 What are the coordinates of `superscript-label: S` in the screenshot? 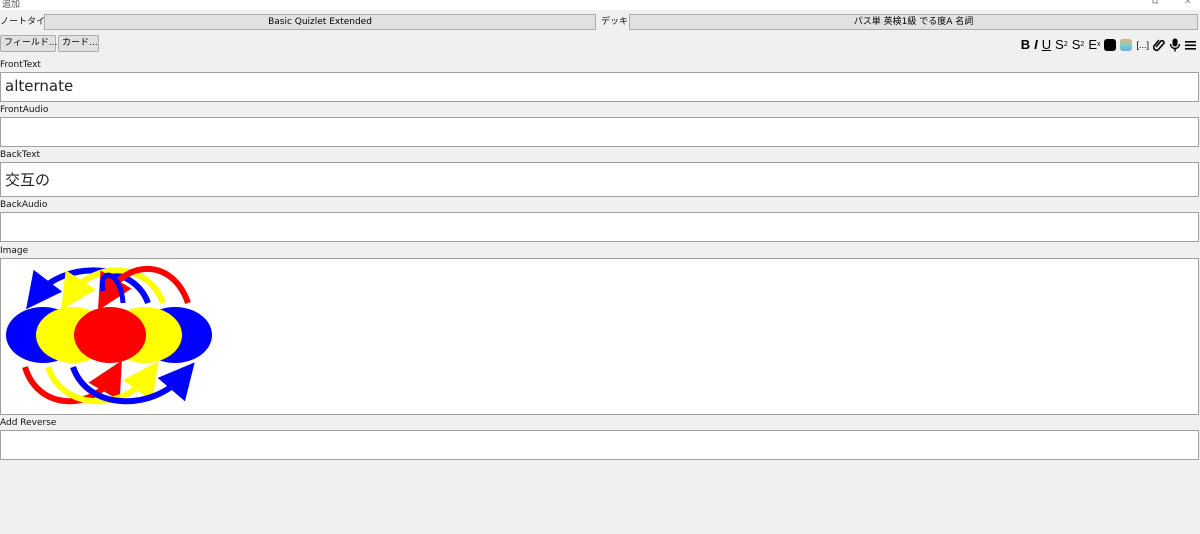 It's located at (1059, 44).